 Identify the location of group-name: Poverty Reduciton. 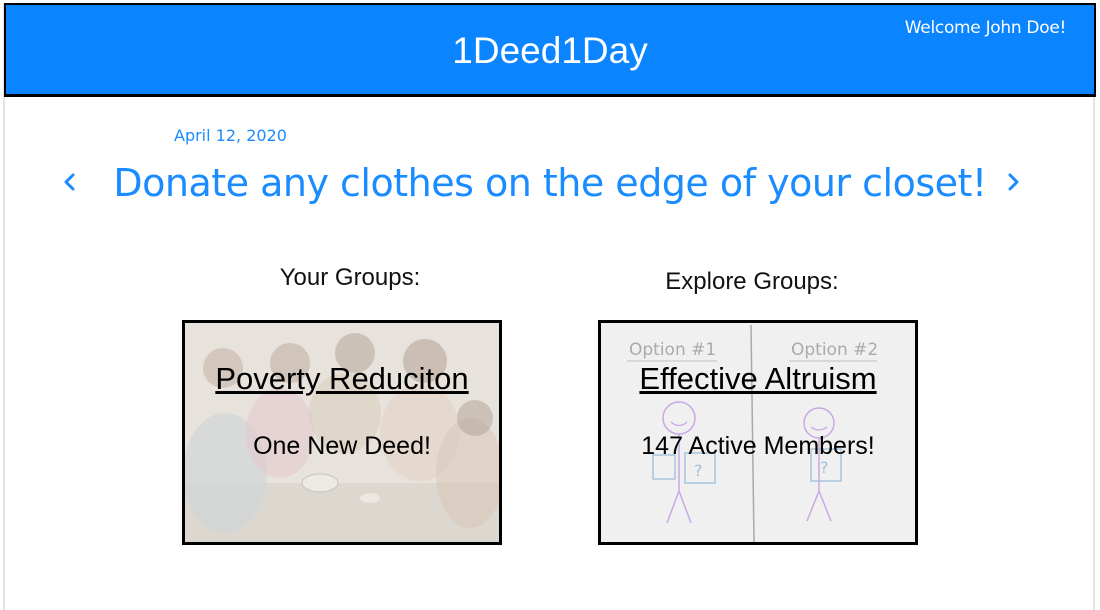
(342, 379).